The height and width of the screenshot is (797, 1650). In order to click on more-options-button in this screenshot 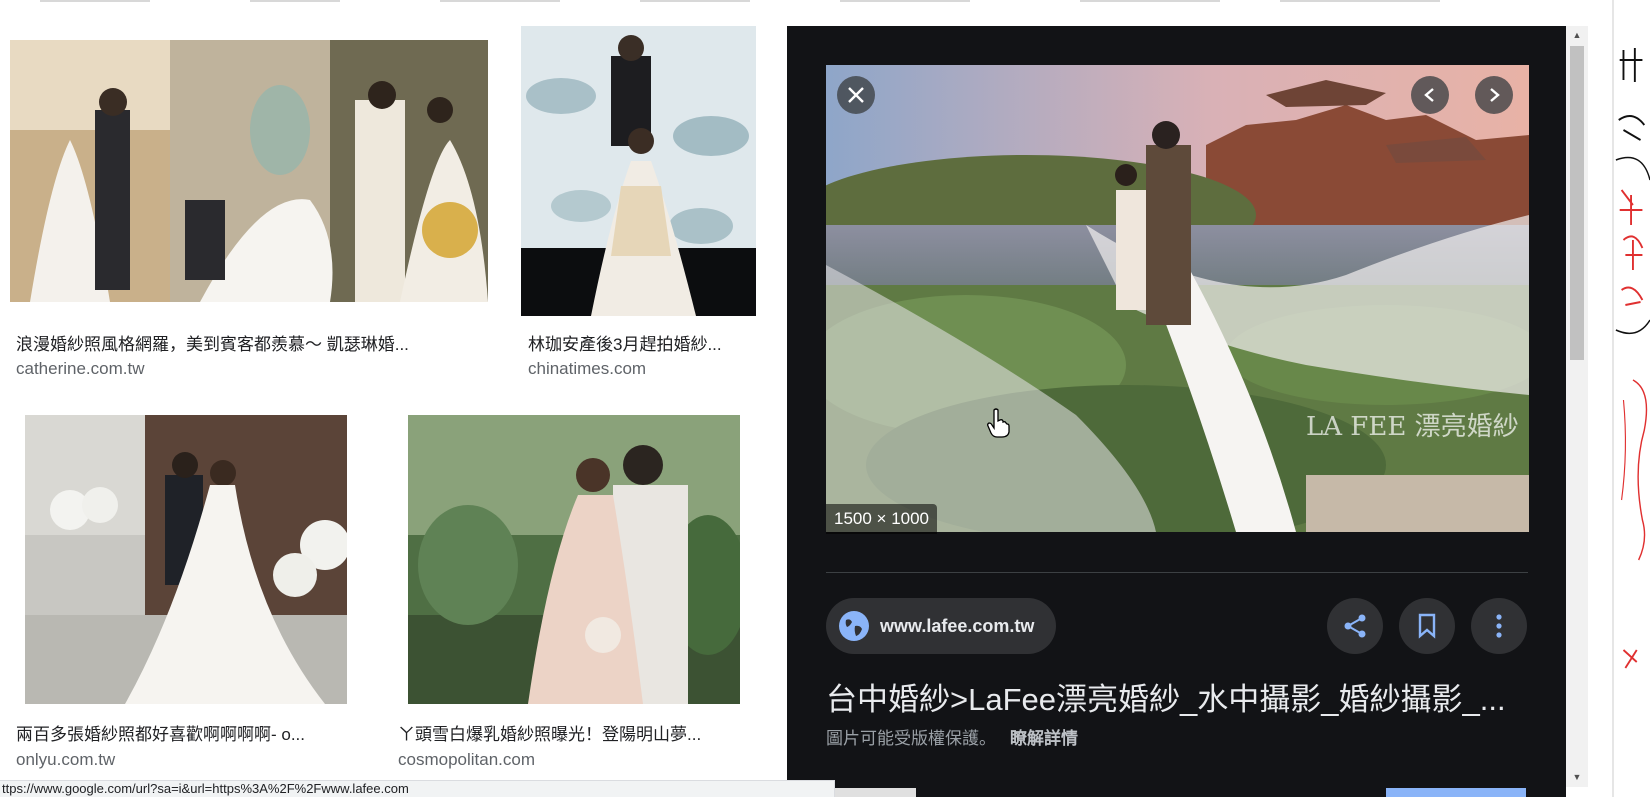, I will do `click(1499, 626)`.